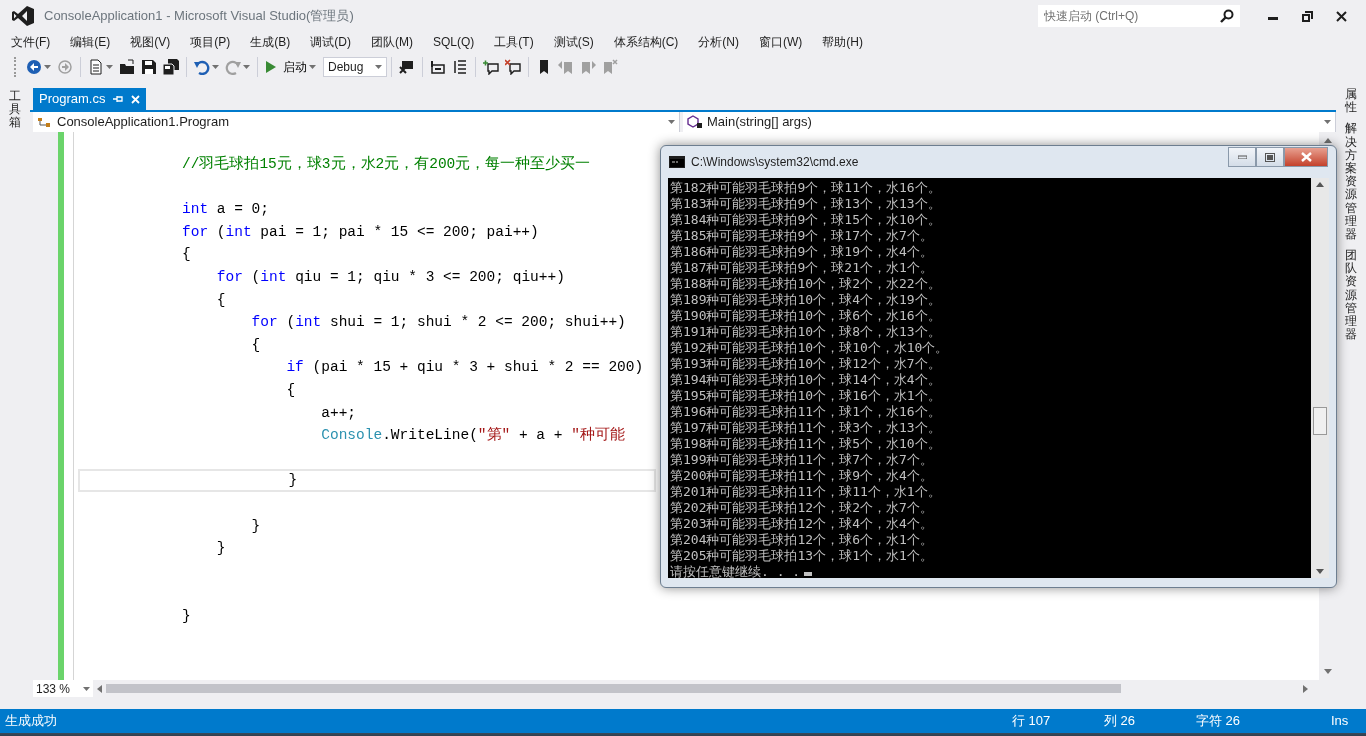 The image size is (1366, 736). What do you see at coordinates (513, 42) in the screenshot?
I see `menu-item: 工具(T)` at bounding box center [513, 42].